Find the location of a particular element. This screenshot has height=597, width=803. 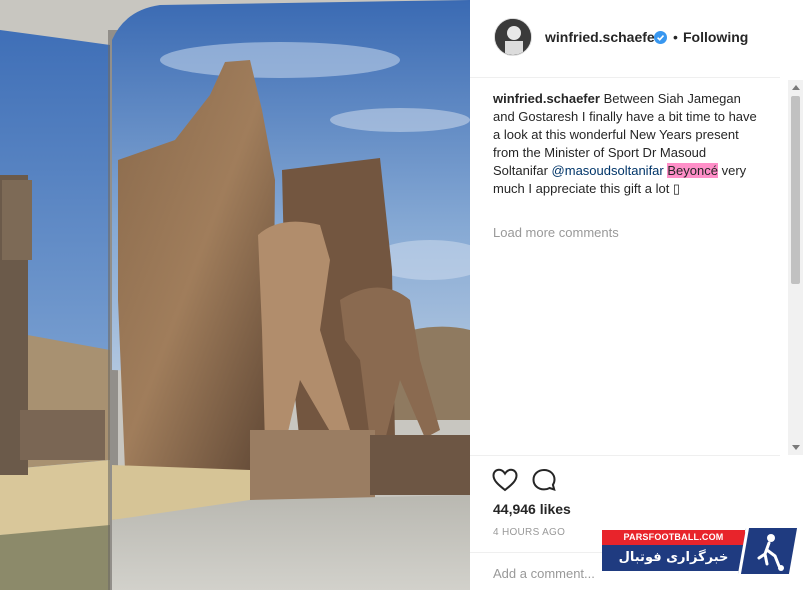

caption-mention: @masoudsoltanifar is located at coordinates (608, 170).